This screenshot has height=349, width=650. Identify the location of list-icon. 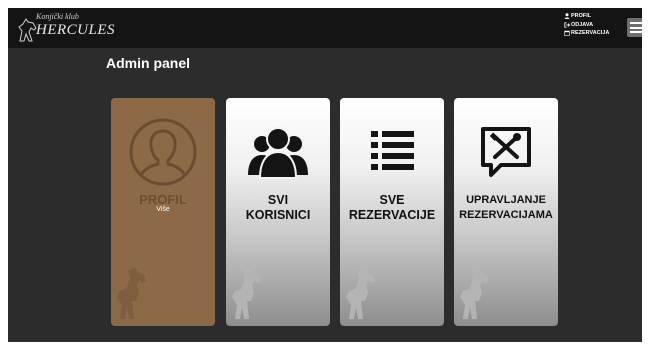
(392, 150).